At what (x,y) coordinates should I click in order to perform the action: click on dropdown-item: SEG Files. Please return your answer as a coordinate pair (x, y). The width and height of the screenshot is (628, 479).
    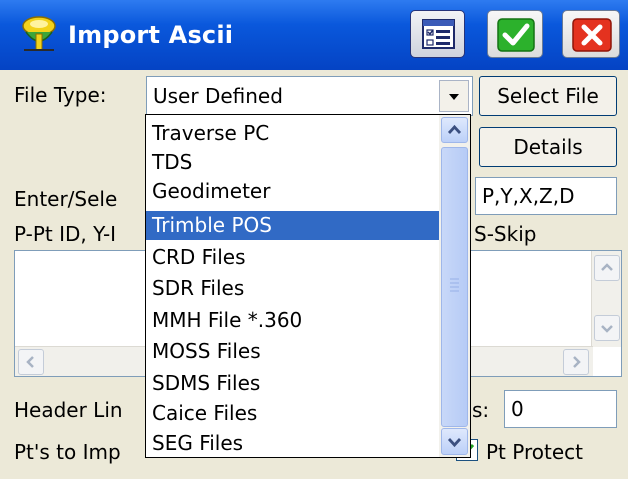
    Looking at the image, I should click on (292, 443).